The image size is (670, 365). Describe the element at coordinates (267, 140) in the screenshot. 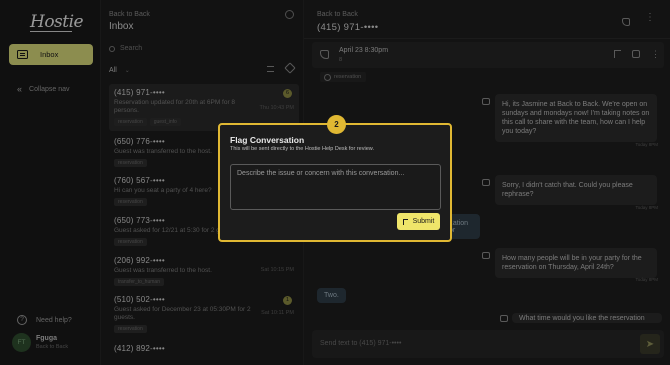

I see `modal-title: Flag Conversation` at that location.